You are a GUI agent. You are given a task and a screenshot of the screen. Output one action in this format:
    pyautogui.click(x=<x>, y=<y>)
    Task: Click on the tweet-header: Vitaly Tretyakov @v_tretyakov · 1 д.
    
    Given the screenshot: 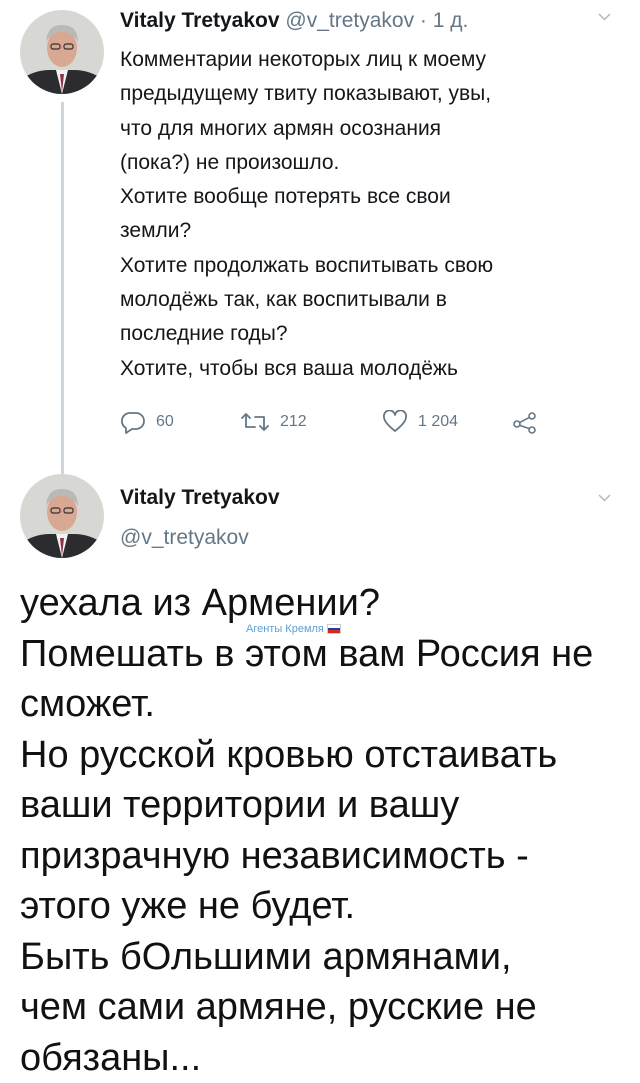 What is the action you would take?
    pyautogui.click(x=294, y=21)
    